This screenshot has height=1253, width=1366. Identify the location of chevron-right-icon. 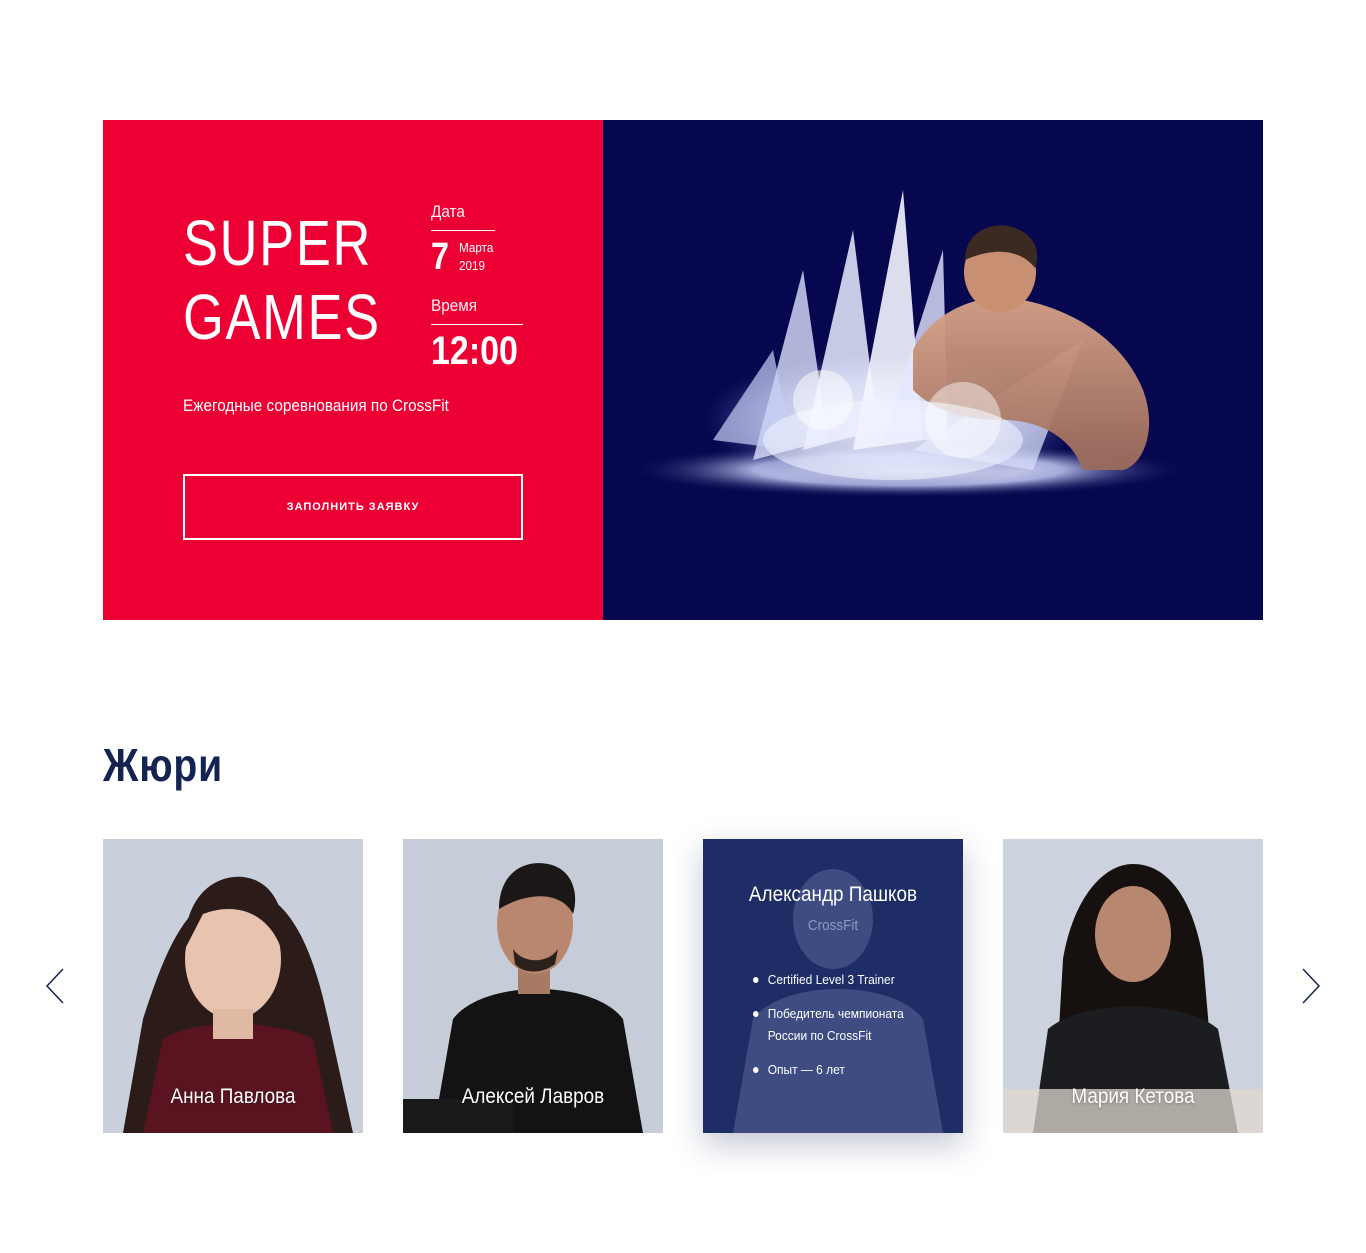
(1311, 986).